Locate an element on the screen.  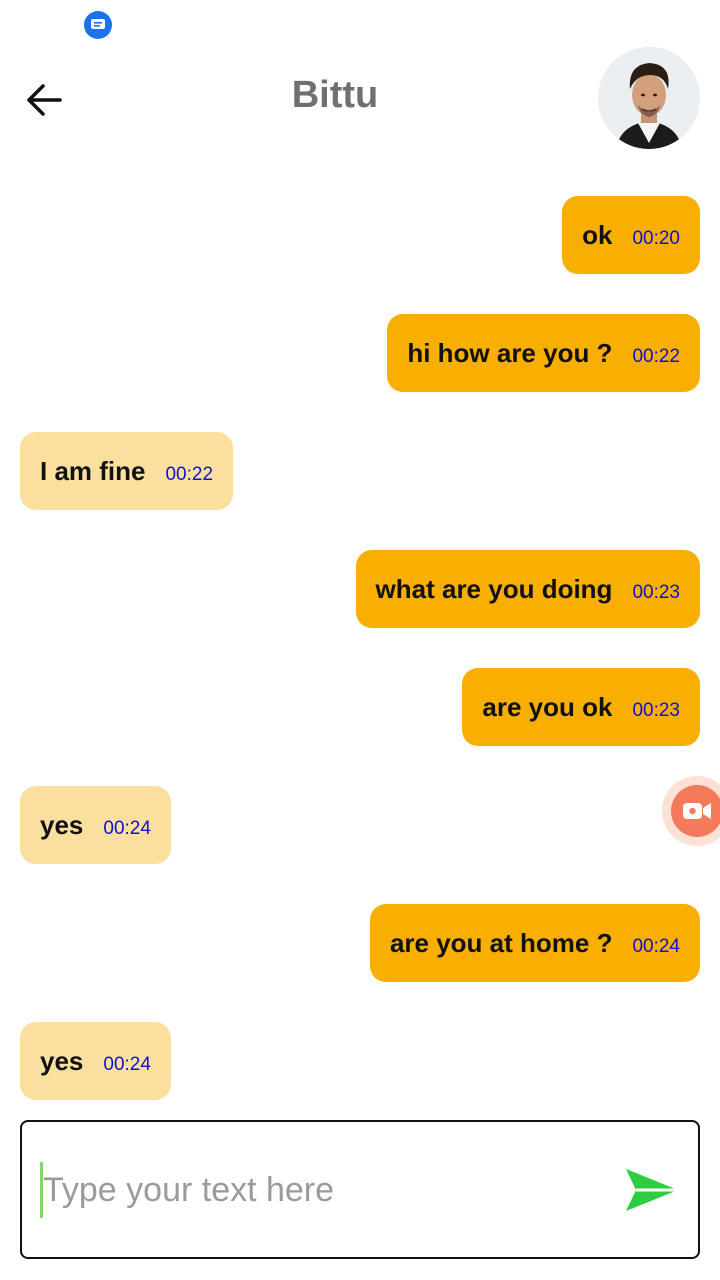
avatar-image is located at coordinates (649, 98).